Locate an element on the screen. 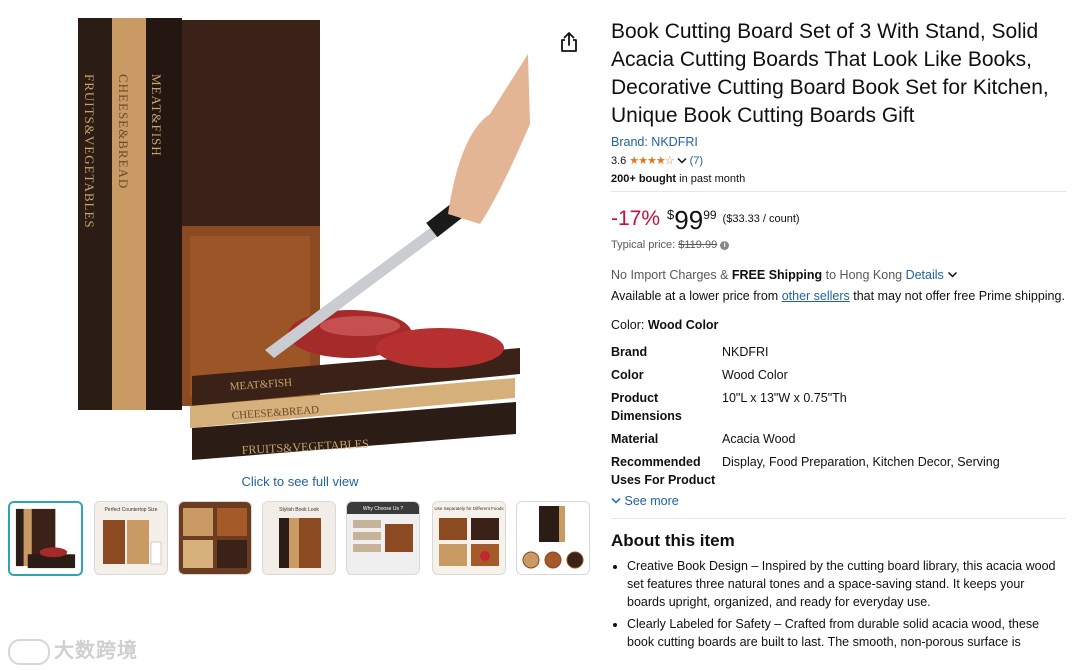  spec-key: Product Dimensions is located at coordinates (646, 407).